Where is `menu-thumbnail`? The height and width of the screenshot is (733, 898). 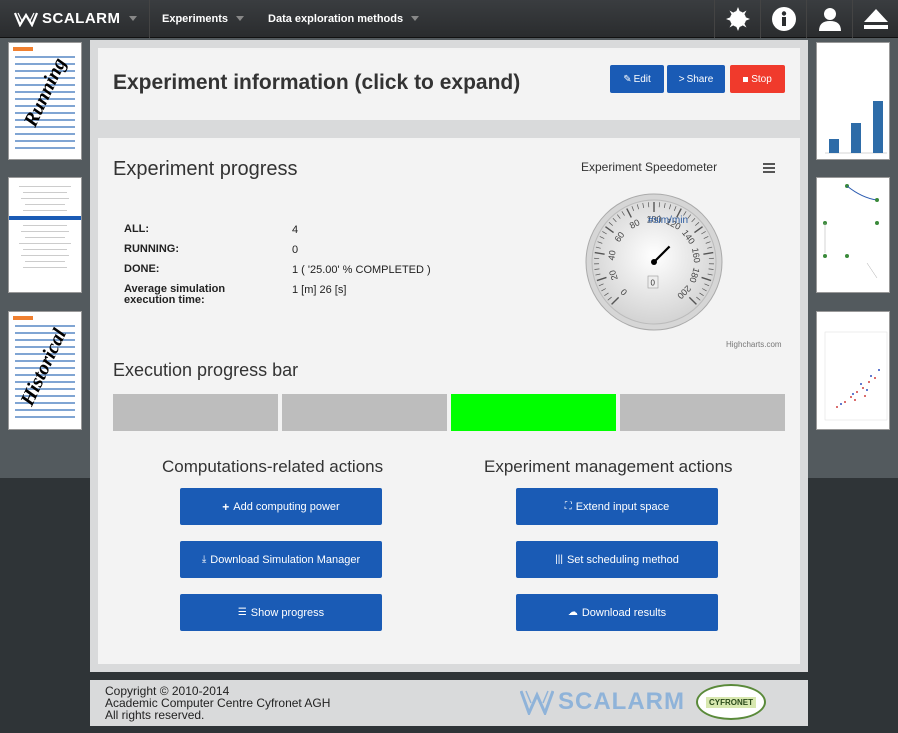 menu-thumbnail is located at coordinates (45, 235).